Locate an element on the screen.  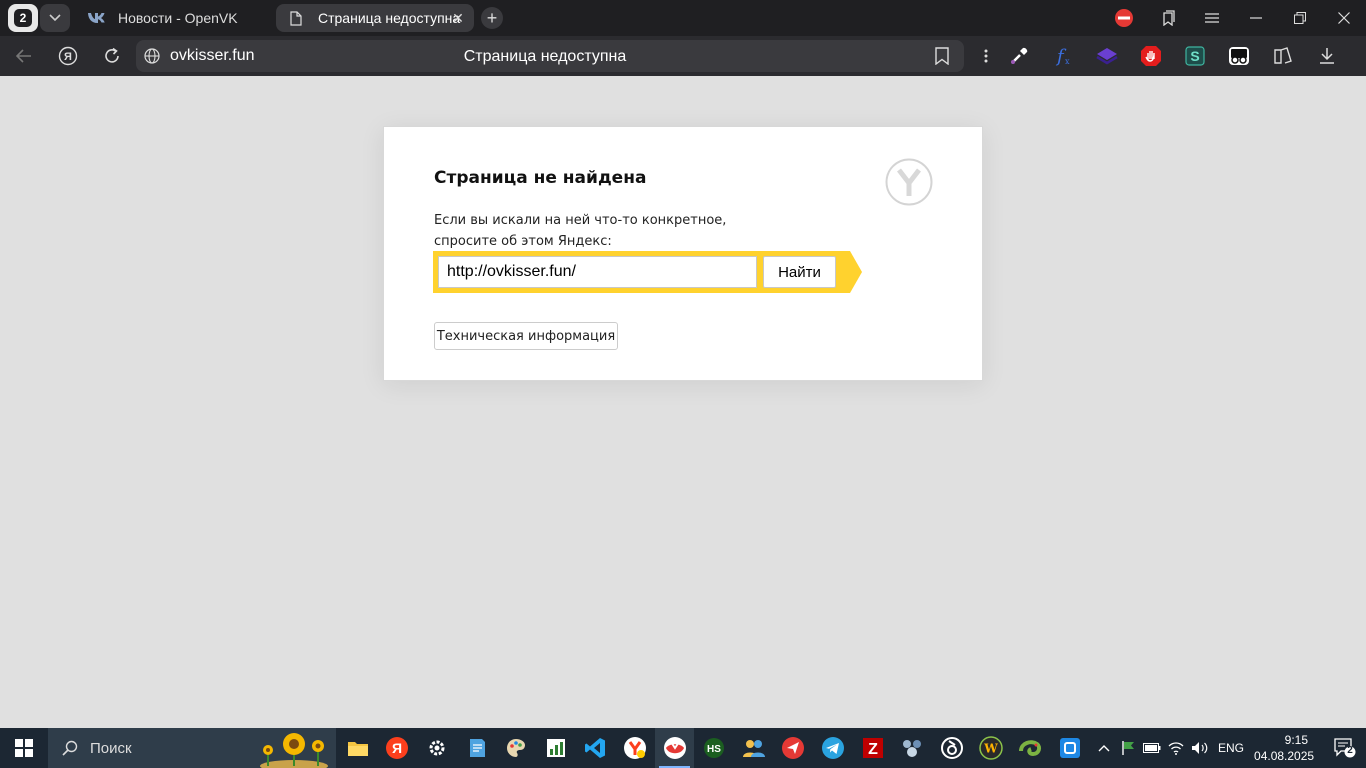
layers-icon is located at coordinates (1107, 56).